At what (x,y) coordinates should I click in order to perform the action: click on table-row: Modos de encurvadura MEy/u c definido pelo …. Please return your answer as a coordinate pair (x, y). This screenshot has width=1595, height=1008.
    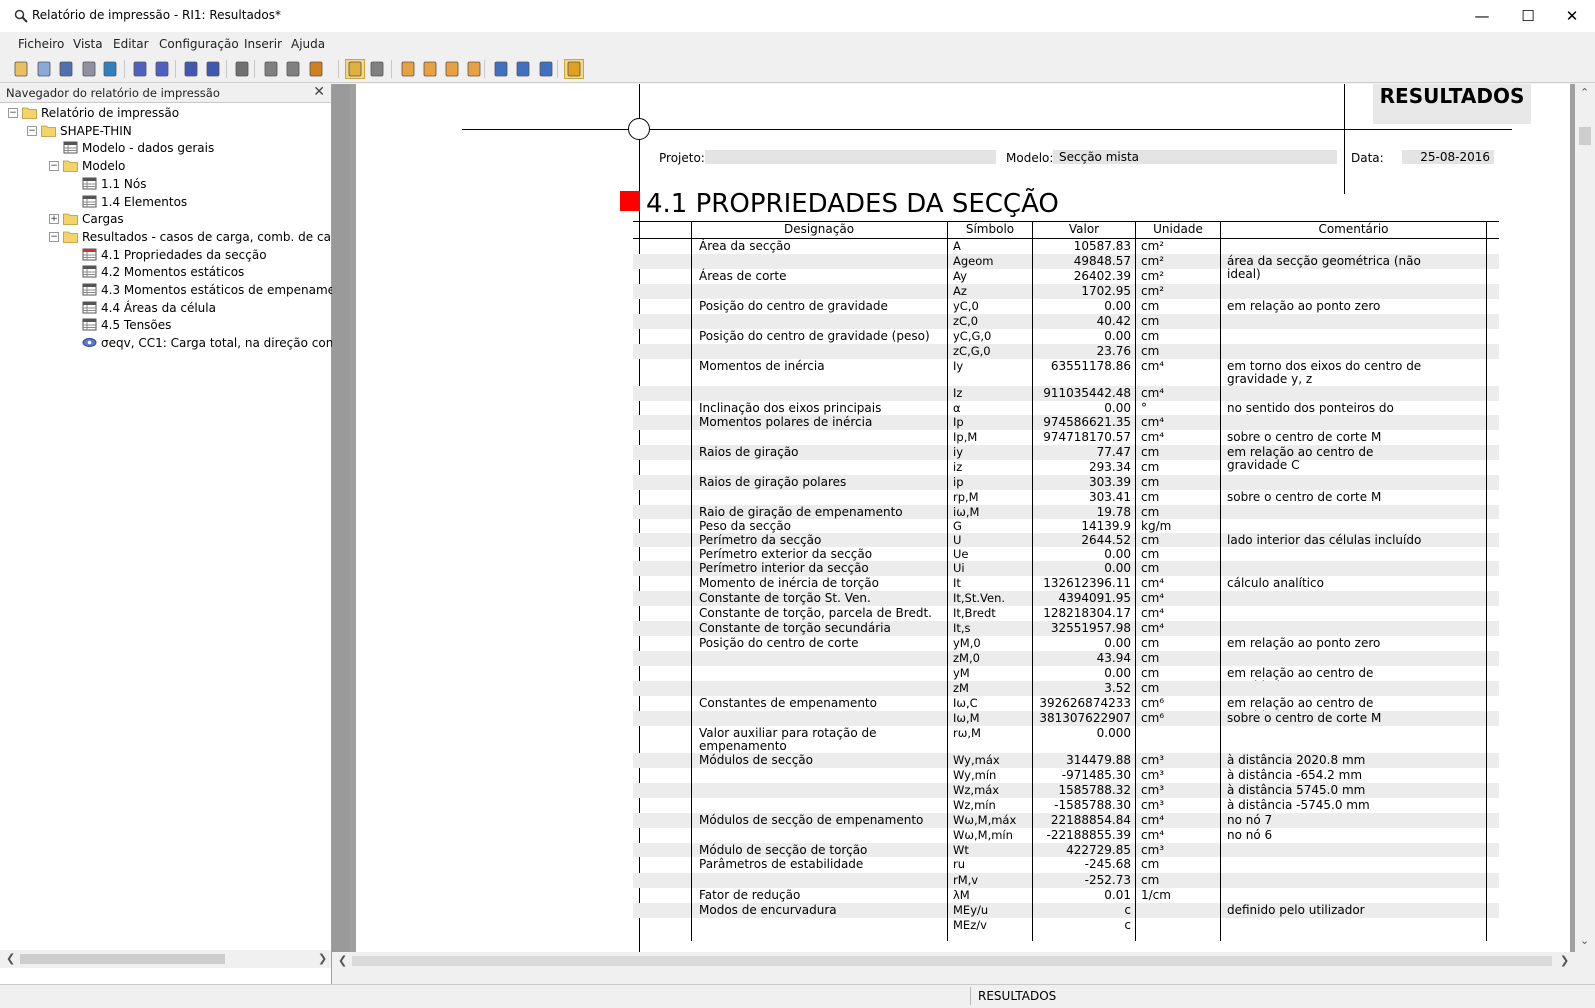
    Looking at the image, I should click on (1066, 910).